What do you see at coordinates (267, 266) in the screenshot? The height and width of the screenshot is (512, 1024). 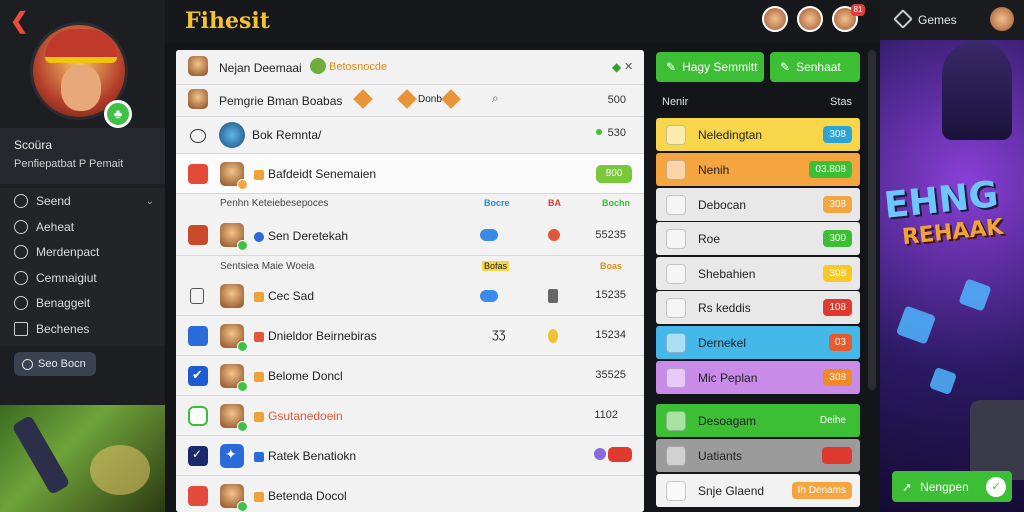 I see `section-label: Sentsiea Maie Woeia` at bounding box center [267, 266].